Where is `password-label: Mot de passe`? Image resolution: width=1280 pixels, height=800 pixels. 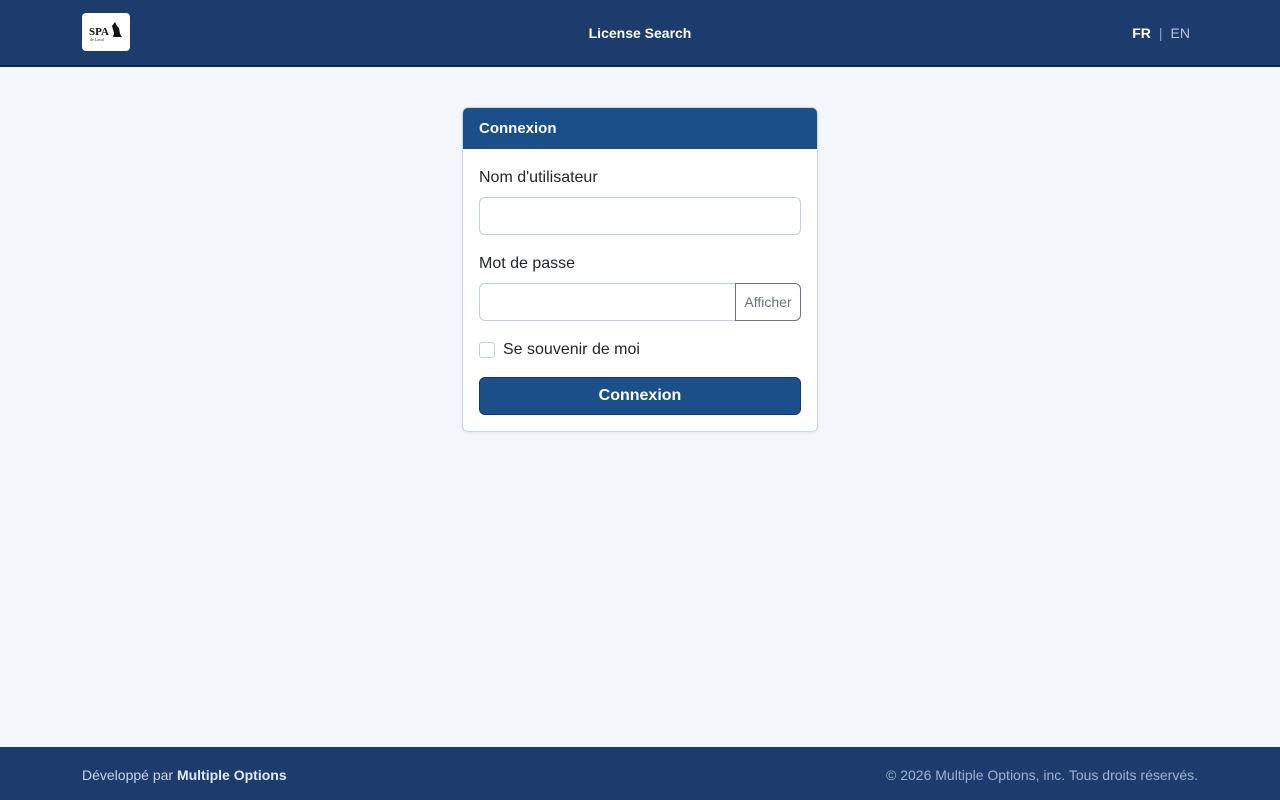
password-label: Mot de passe is located at coordinates (527, 263).